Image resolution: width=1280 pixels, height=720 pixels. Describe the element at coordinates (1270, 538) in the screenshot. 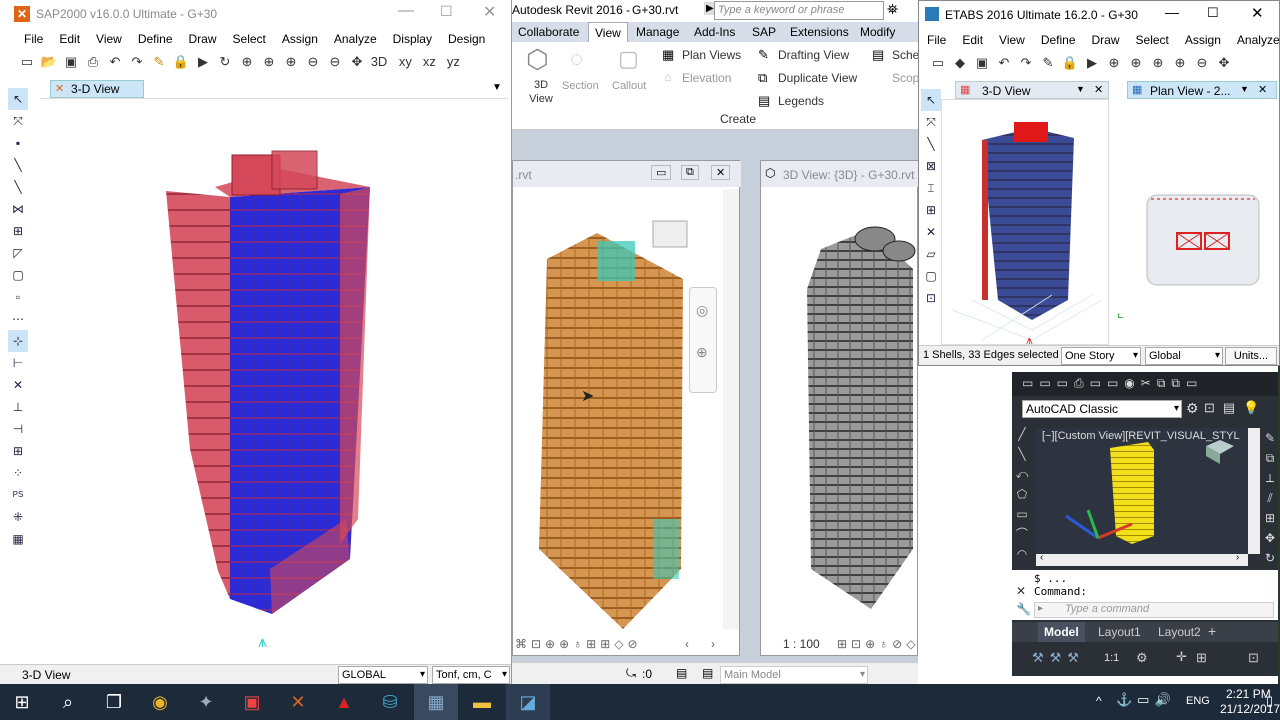

I see `acad-move-icon: ✥` at that location.